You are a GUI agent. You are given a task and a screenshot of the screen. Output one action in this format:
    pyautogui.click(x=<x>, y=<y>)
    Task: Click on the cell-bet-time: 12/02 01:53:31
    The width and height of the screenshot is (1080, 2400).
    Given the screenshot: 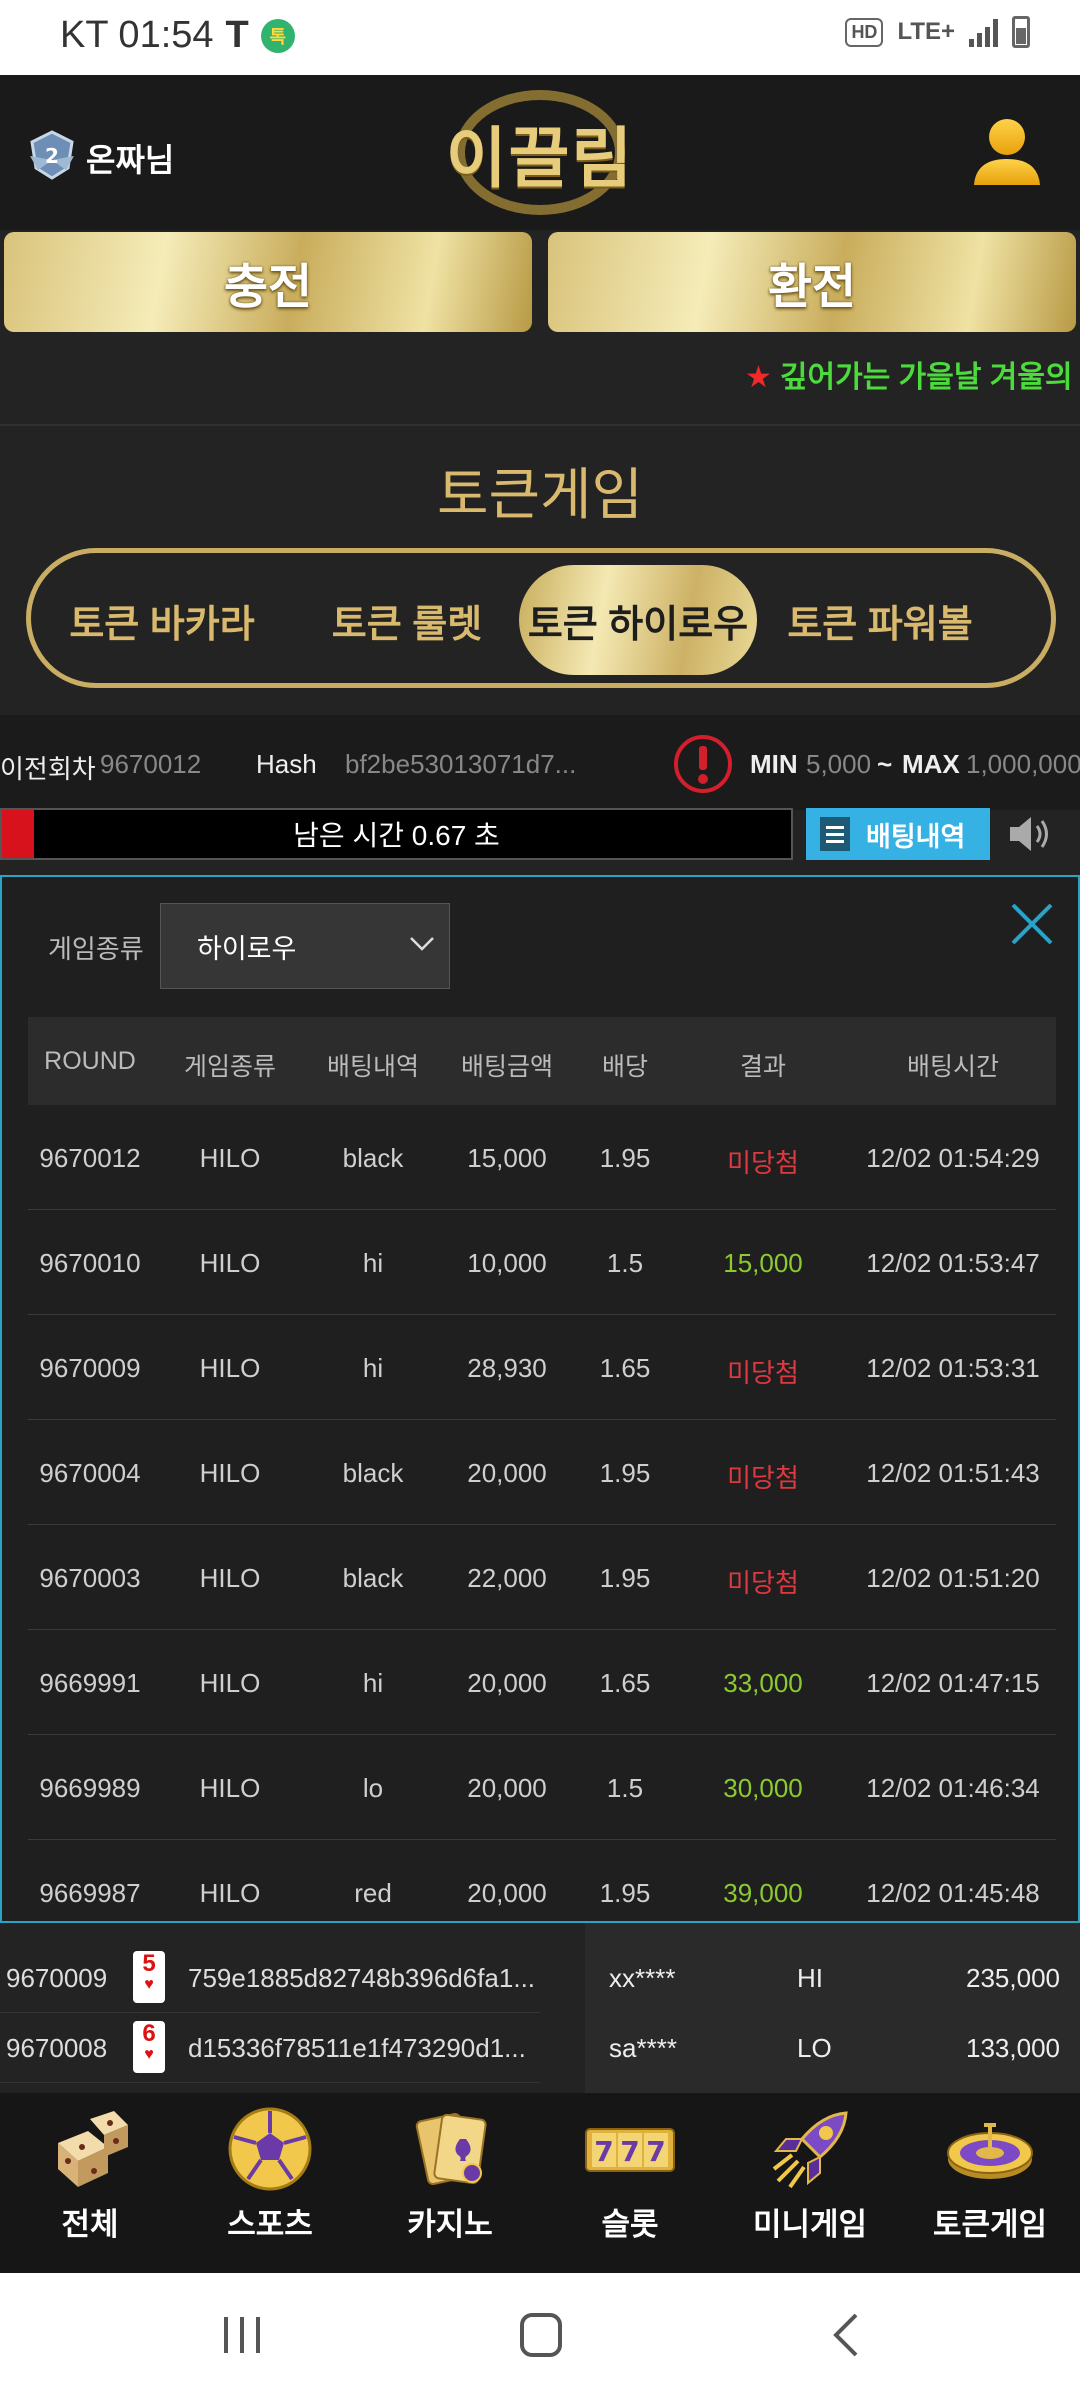 What is the action you would take?
    pyautogui.click(x=953, y=1368)
    